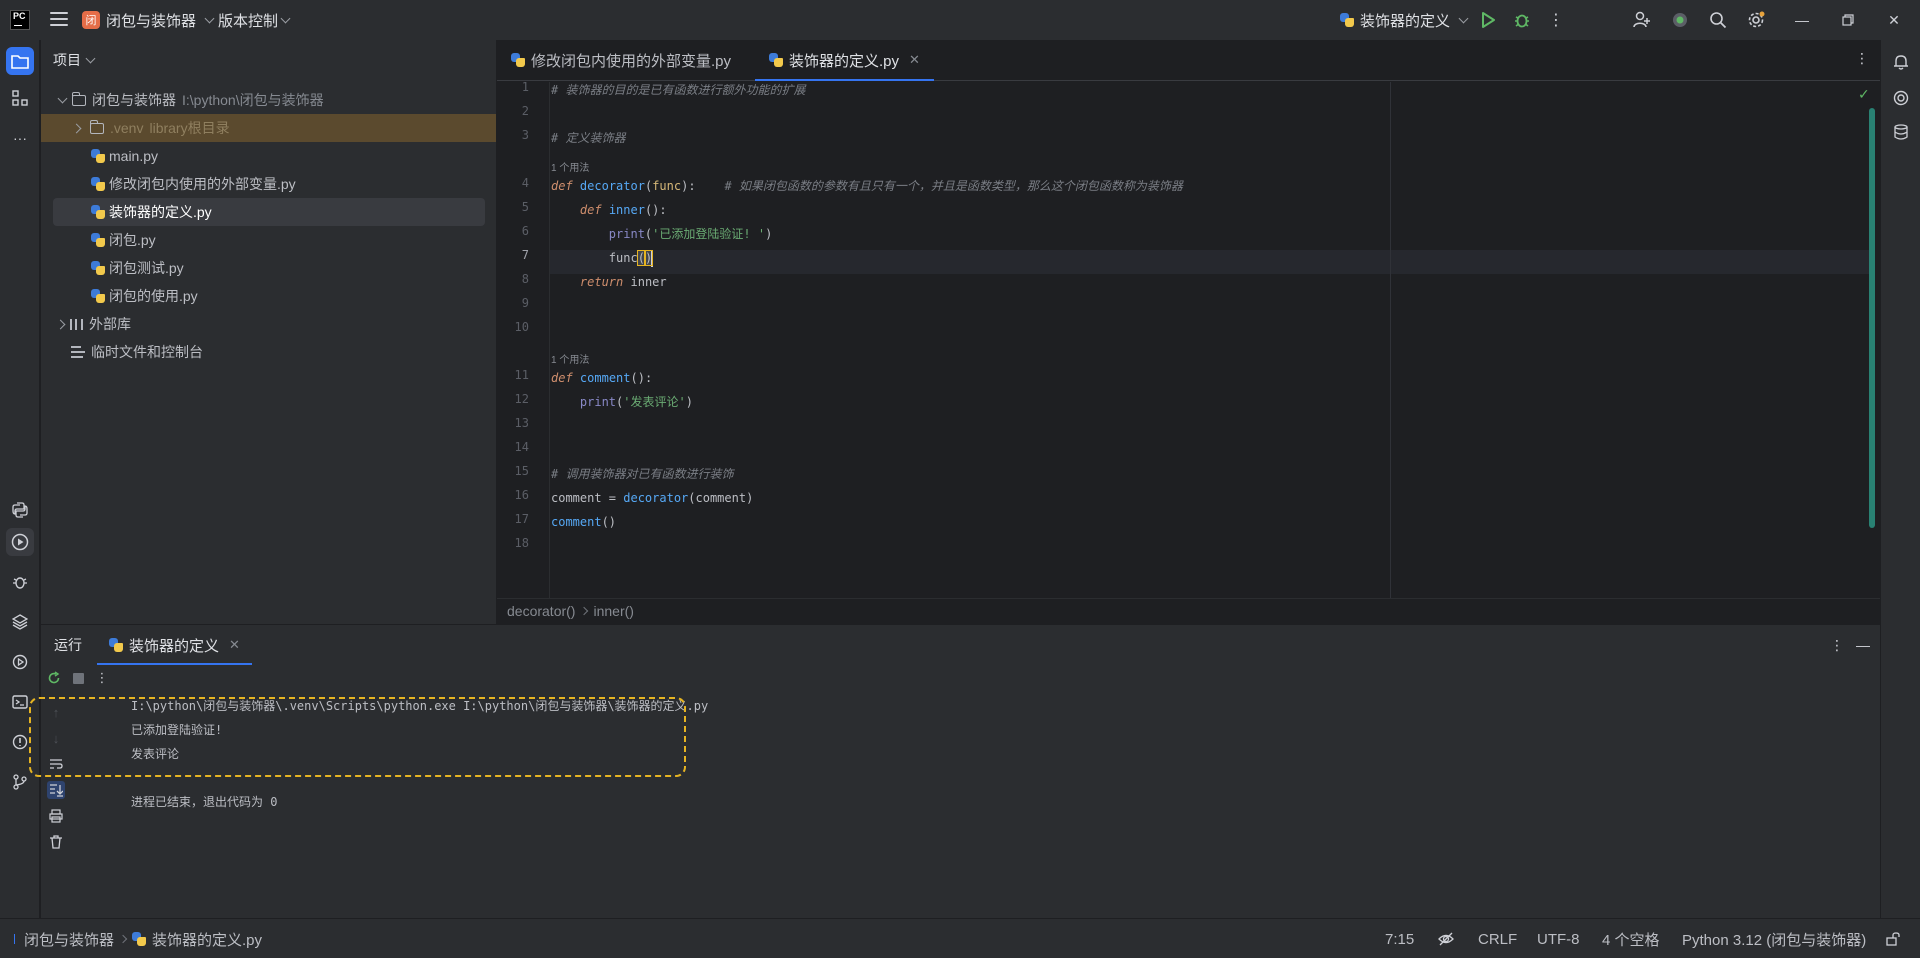 This screenshot has height=958, width=1920. What do you see at coordinates (148, 20) in the screenshot?
I see `project-switcher: 闭 闭包与装饰器` at bounding box center [148, 20].